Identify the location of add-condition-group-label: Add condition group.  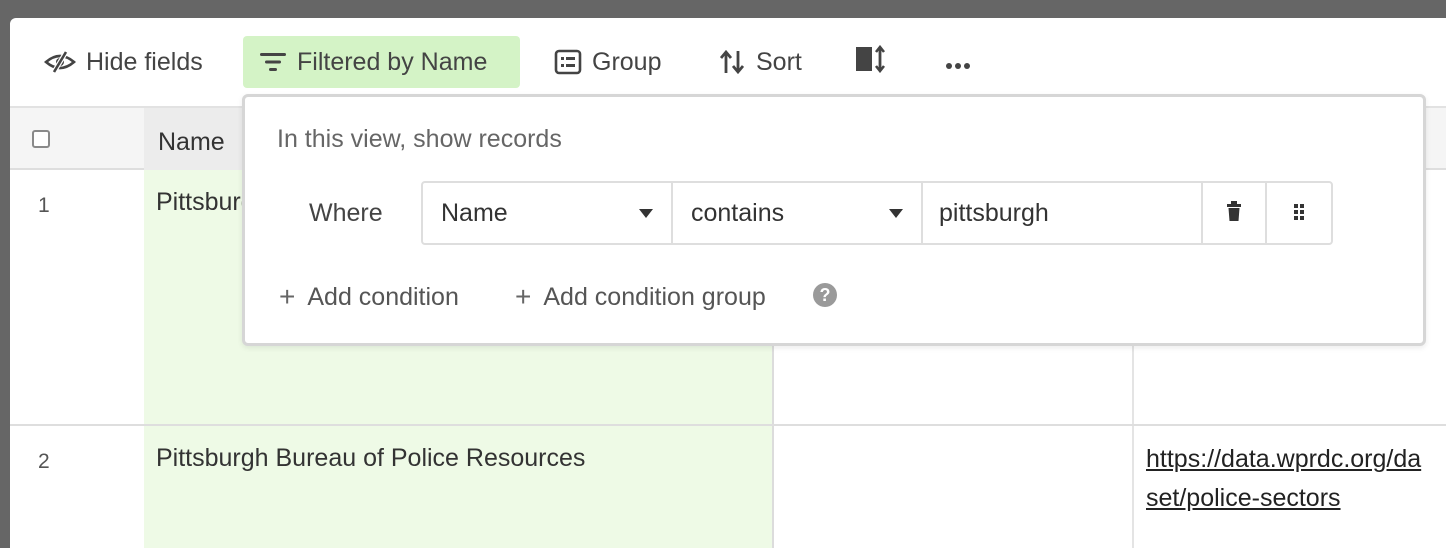
(654, 296).